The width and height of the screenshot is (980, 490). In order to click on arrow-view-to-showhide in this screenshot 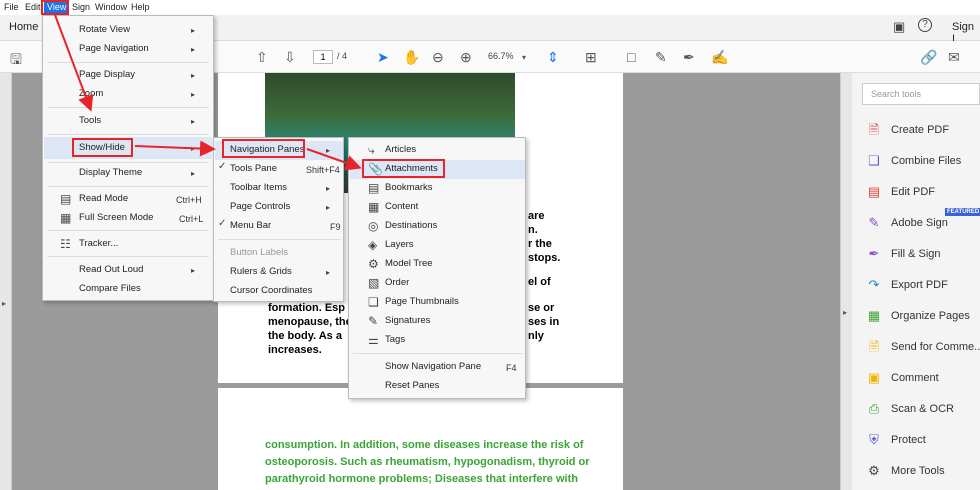, I will do `click(74, 63)`.